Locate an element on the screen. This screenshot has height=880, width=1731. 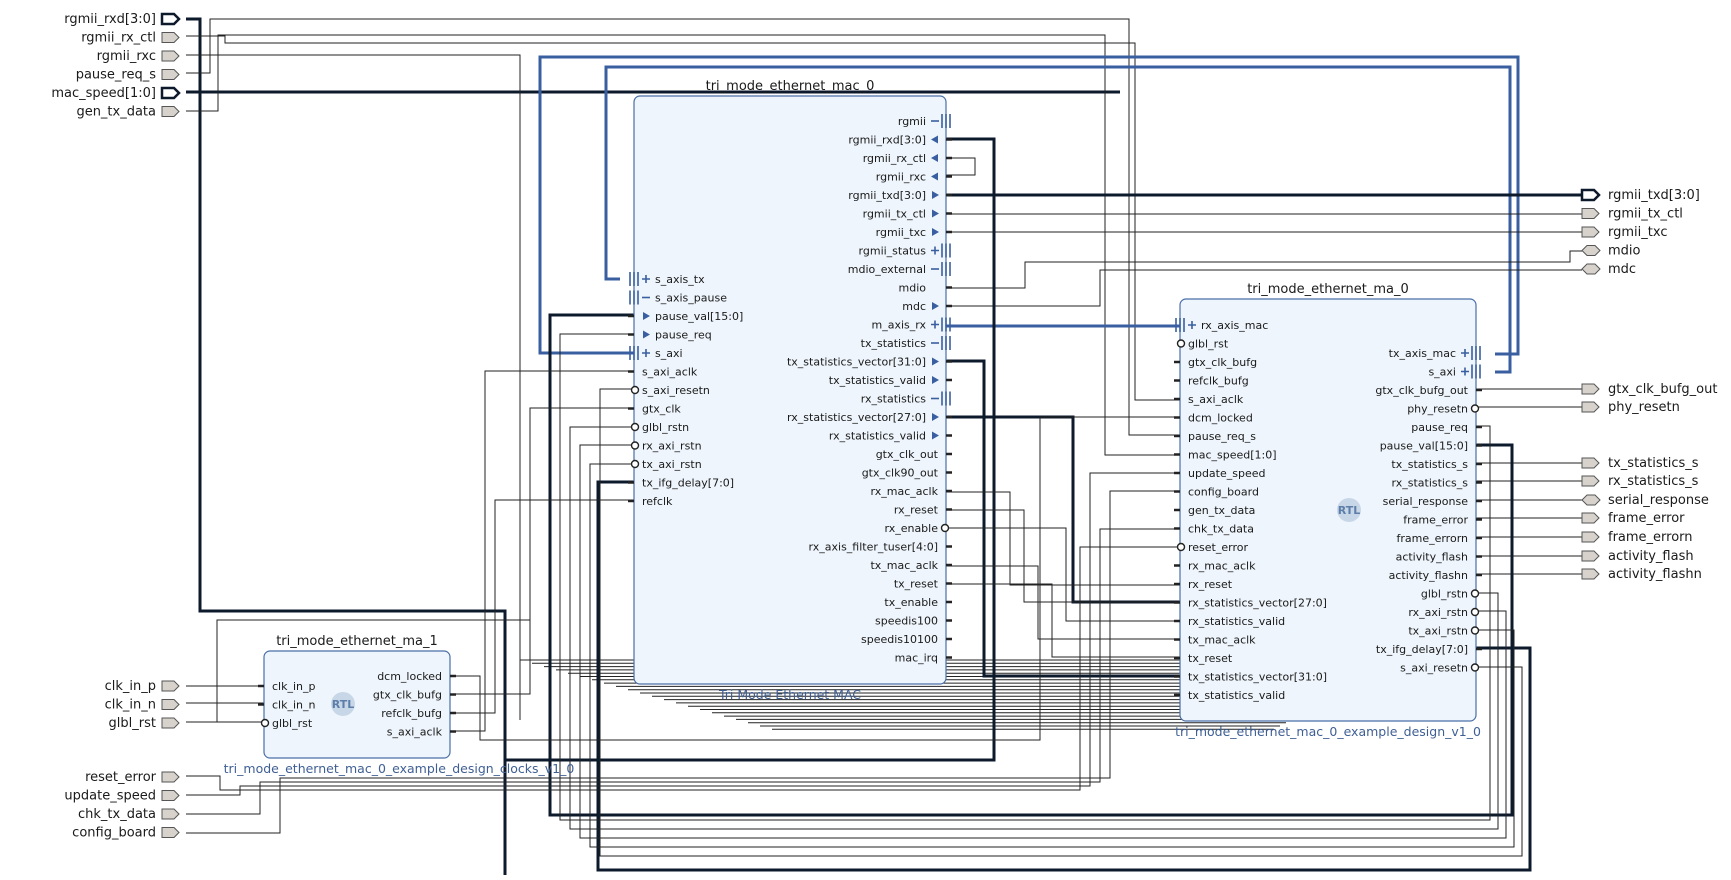
pin-label: activity_flashn is located at coordinates (1428, 575).